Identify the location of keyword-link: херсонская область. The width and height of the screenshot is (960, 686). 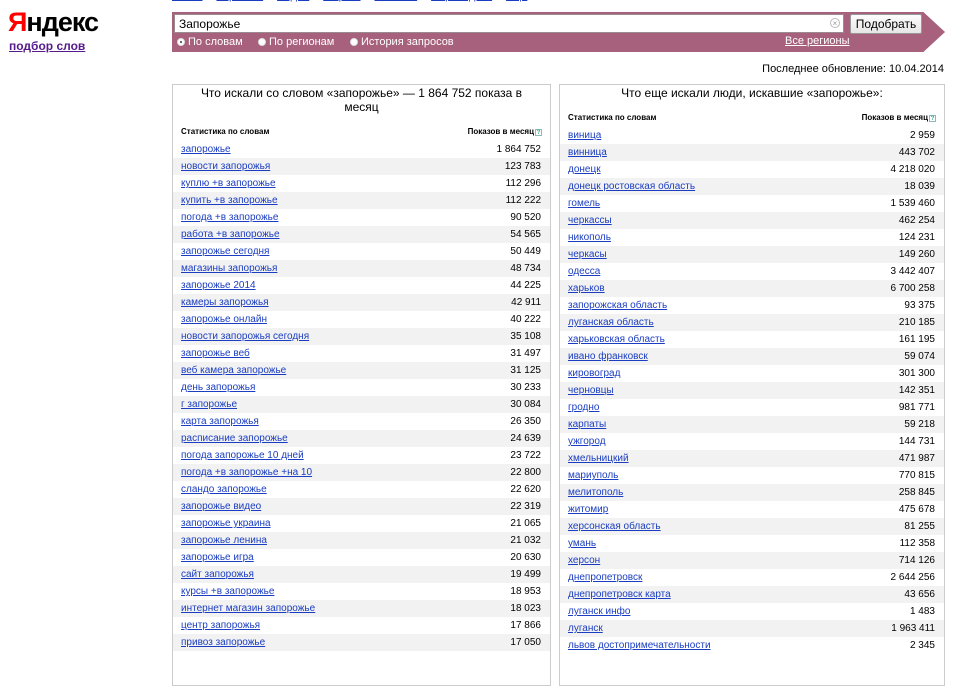
(614, 526).